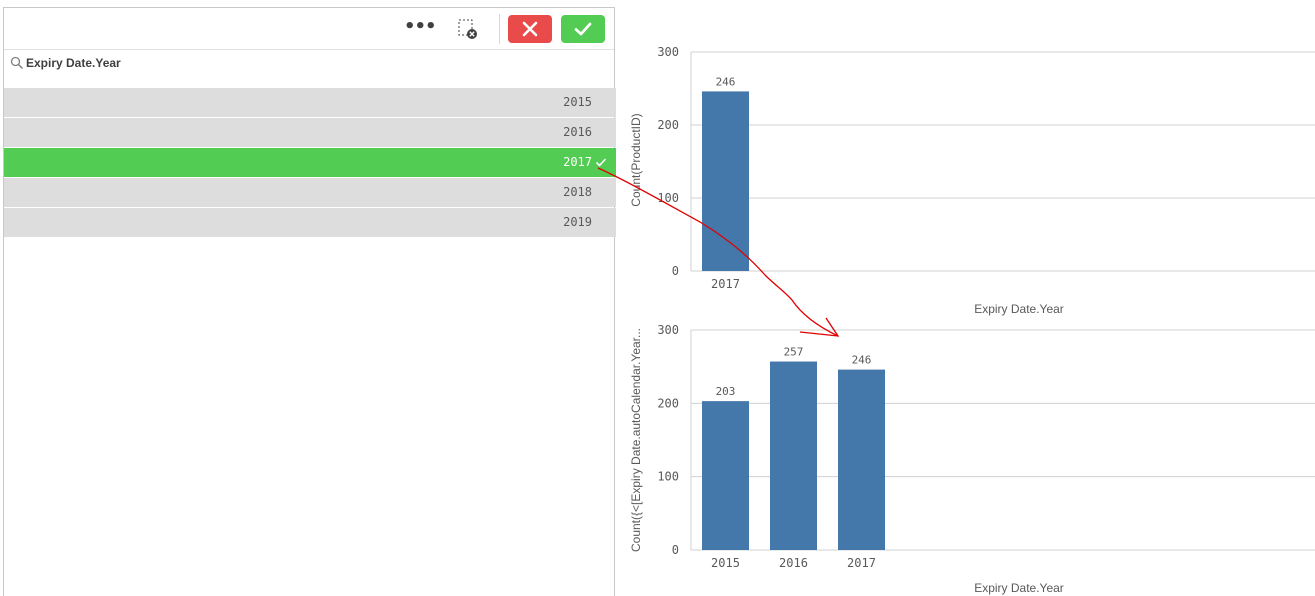 This screenshot has height=596, width=1315. What do you see at coordinates (310, 222) in the screenshot?
I see `list-item: 2019` at bounding box center [310, 222].